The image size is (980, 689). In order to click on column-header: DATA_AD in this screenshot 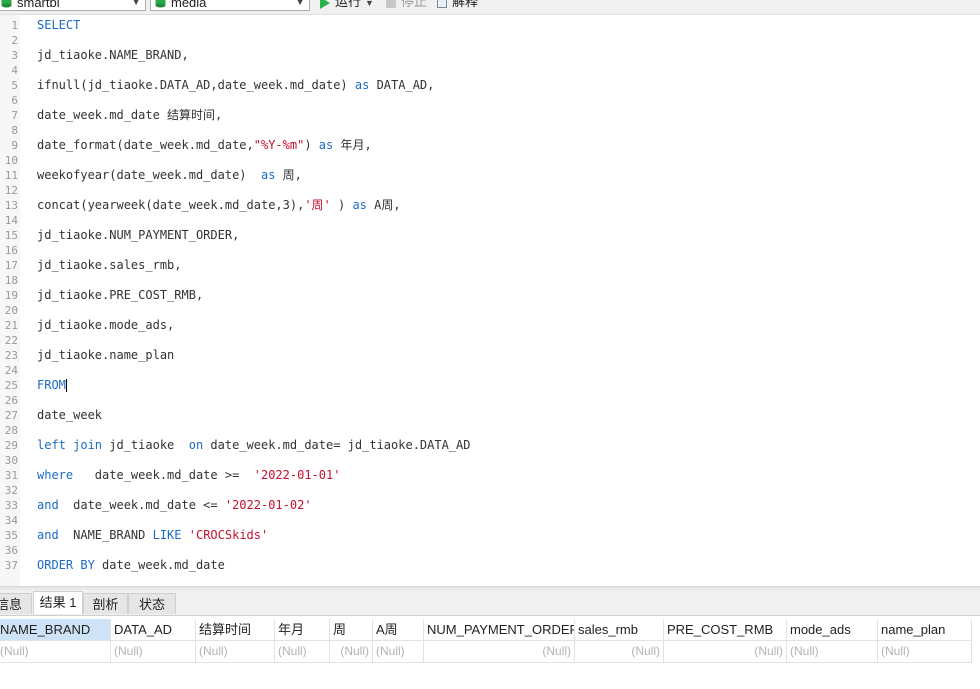, I will do `click(153, 630)`.